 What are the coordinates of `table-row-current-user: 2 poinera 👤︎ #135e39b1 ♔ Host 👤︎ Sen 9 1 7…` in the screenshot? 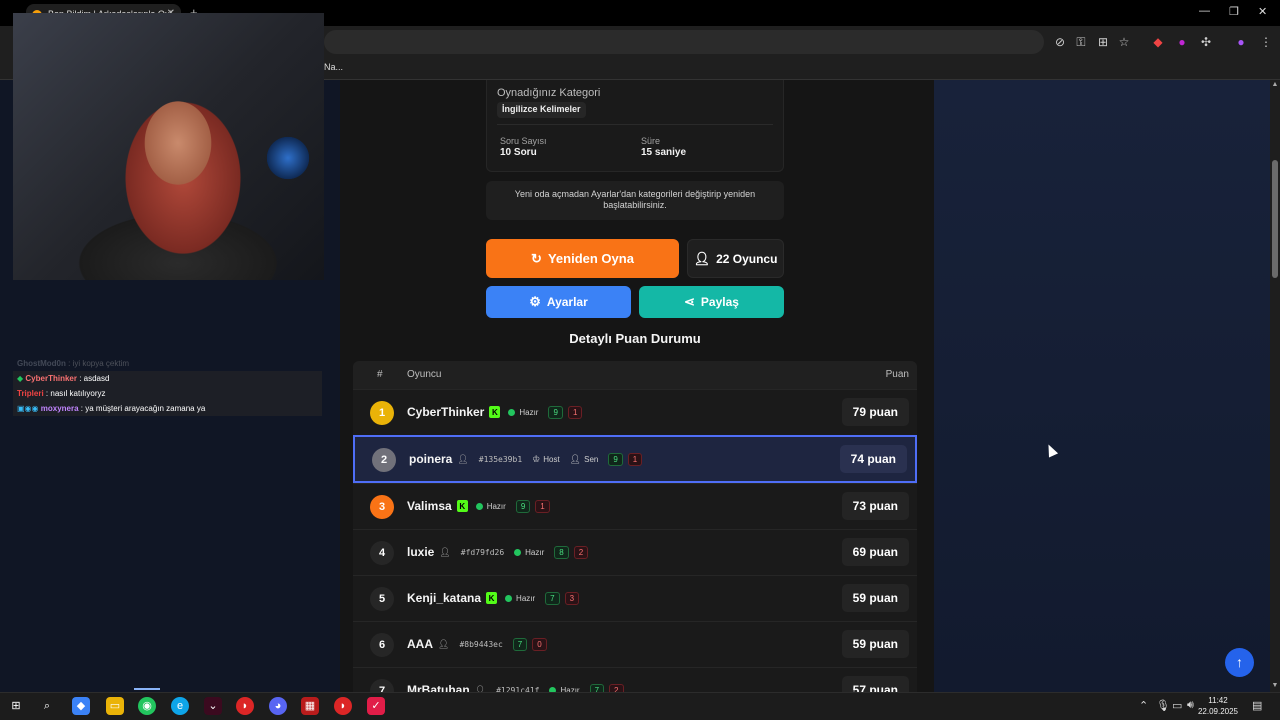 It's located at (635, 459).